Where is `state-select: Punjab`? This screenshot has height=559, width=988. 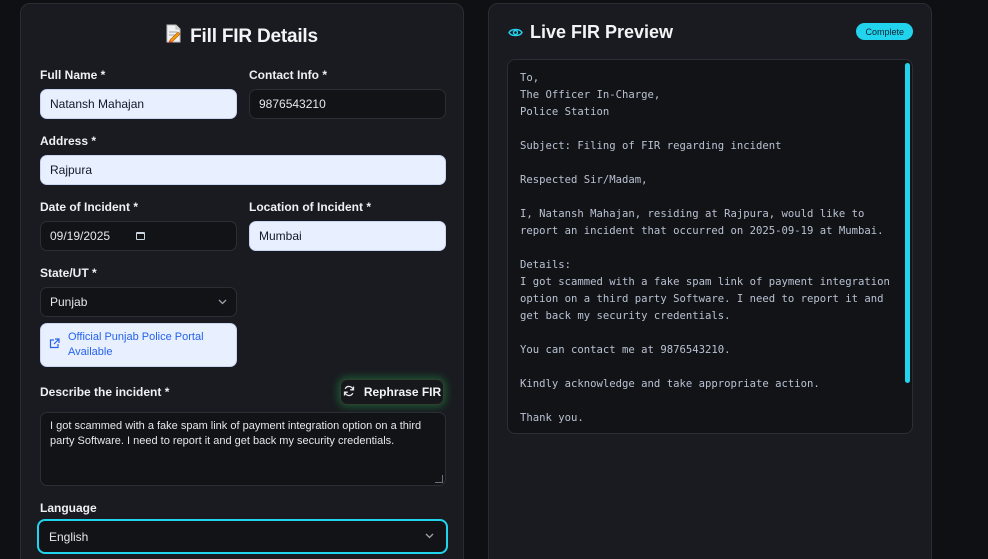 state-select: Punjab is located at coordinates (138, 302).